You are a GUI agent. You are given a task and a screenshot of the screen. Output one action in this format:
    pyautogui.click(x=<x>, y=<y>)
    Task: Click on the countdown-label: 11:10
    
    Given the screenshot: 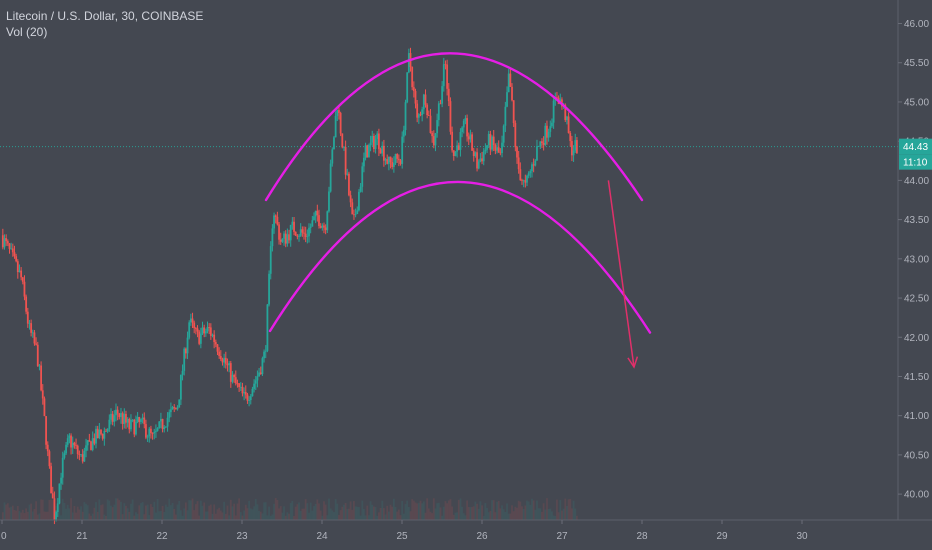 What is the action you would take?
    pyautogui.click(x=915, y=163)
    